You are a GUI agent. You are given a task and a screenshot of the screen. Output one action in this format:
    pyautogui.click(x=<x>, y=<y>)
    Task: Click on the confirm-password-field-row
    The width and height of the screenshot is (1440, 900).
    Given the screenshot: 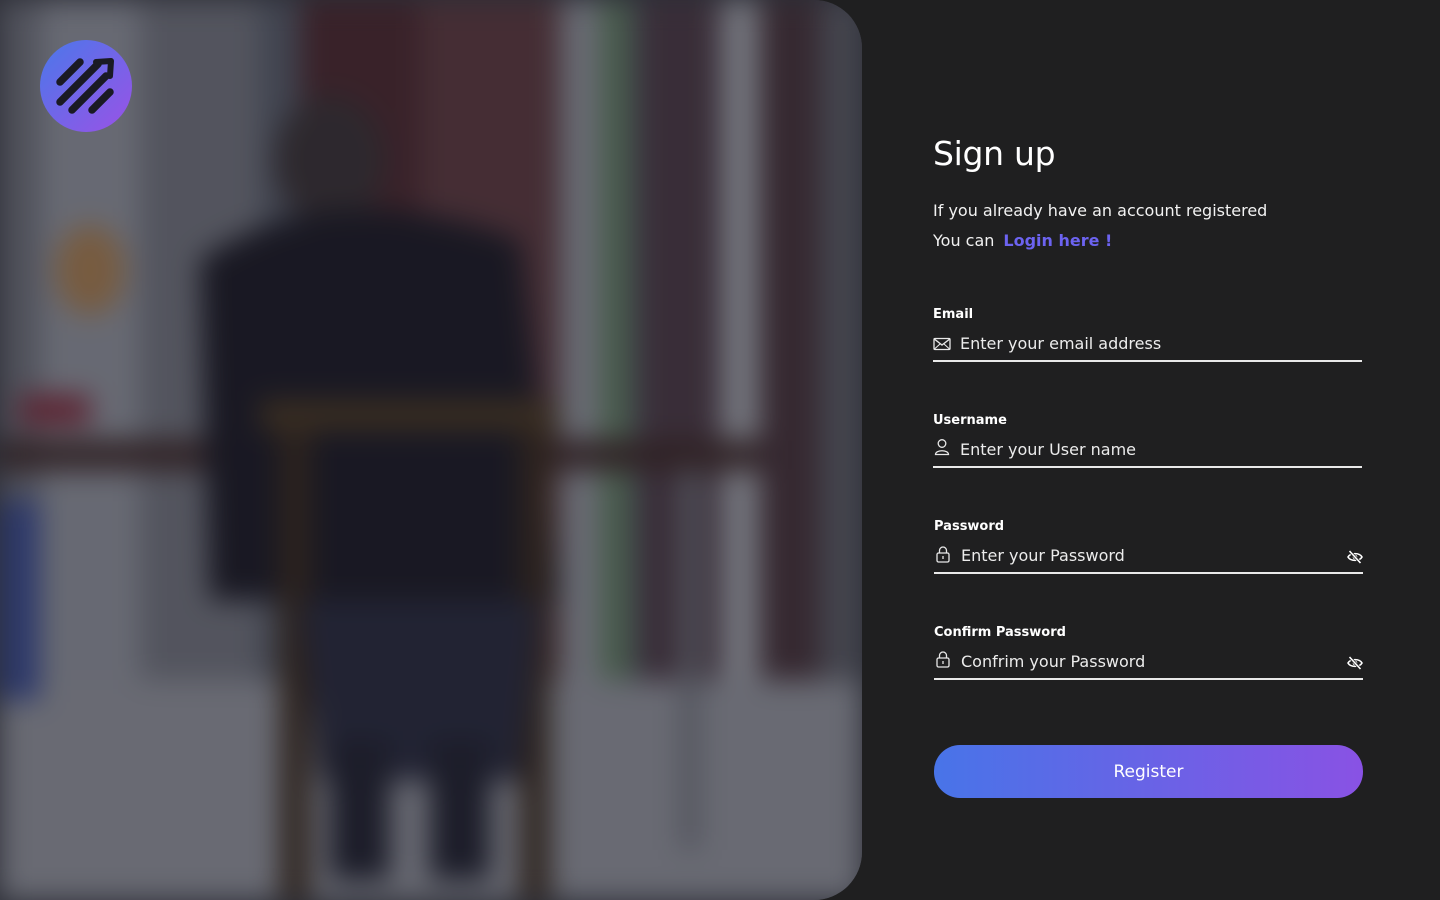 What is the action you would take?
    pyautogui.click(x=1148, y=663)
    